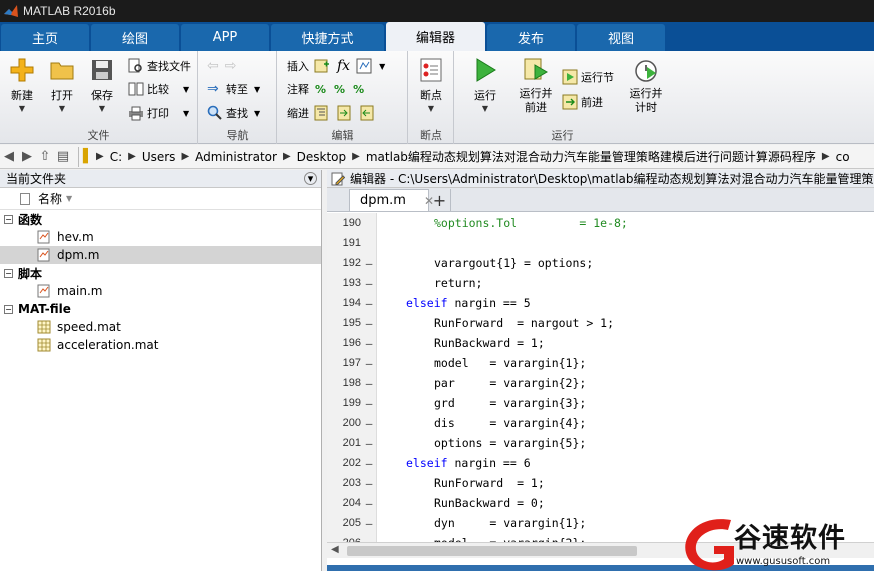  What do you see at coordinates (30, 273) in the screenshot?
I see `group-label: 脚本` at bounding box center [30, 273].